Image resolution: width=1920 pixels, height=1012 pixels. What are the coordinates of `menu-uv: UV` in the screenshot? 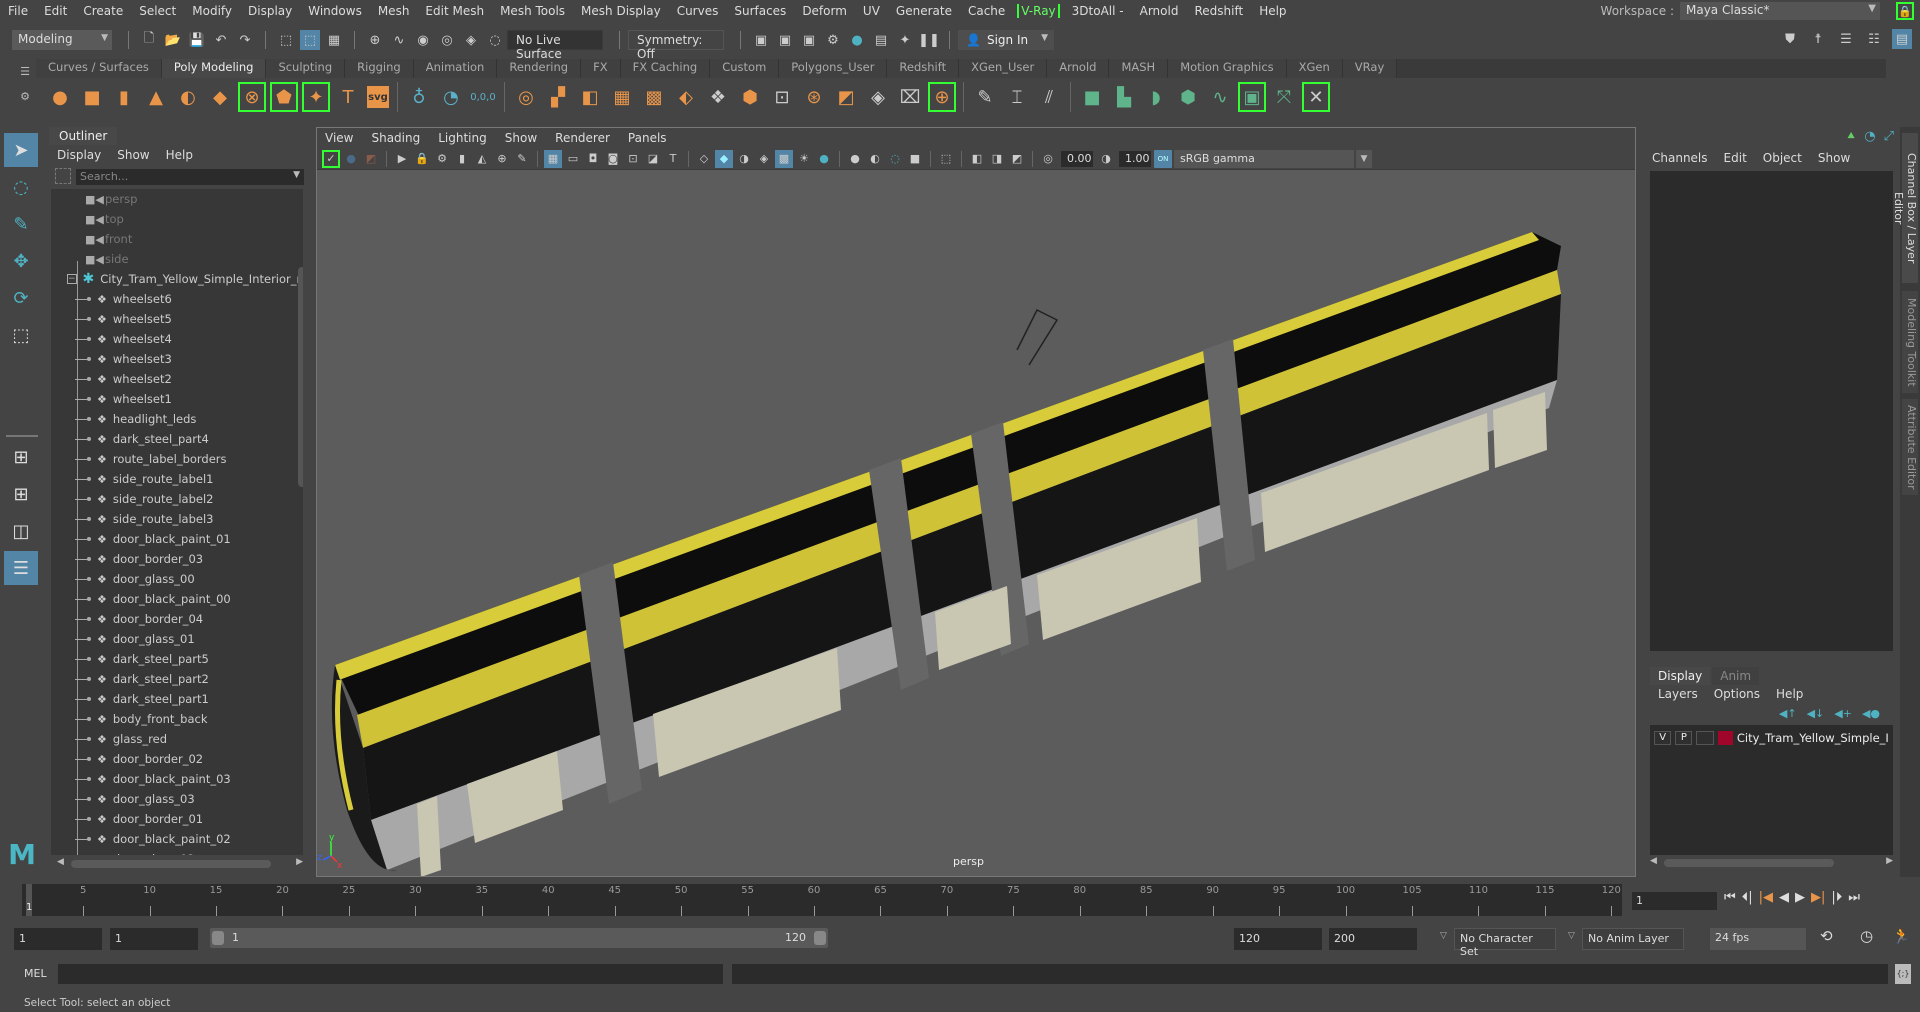 It's located at (871, 11).